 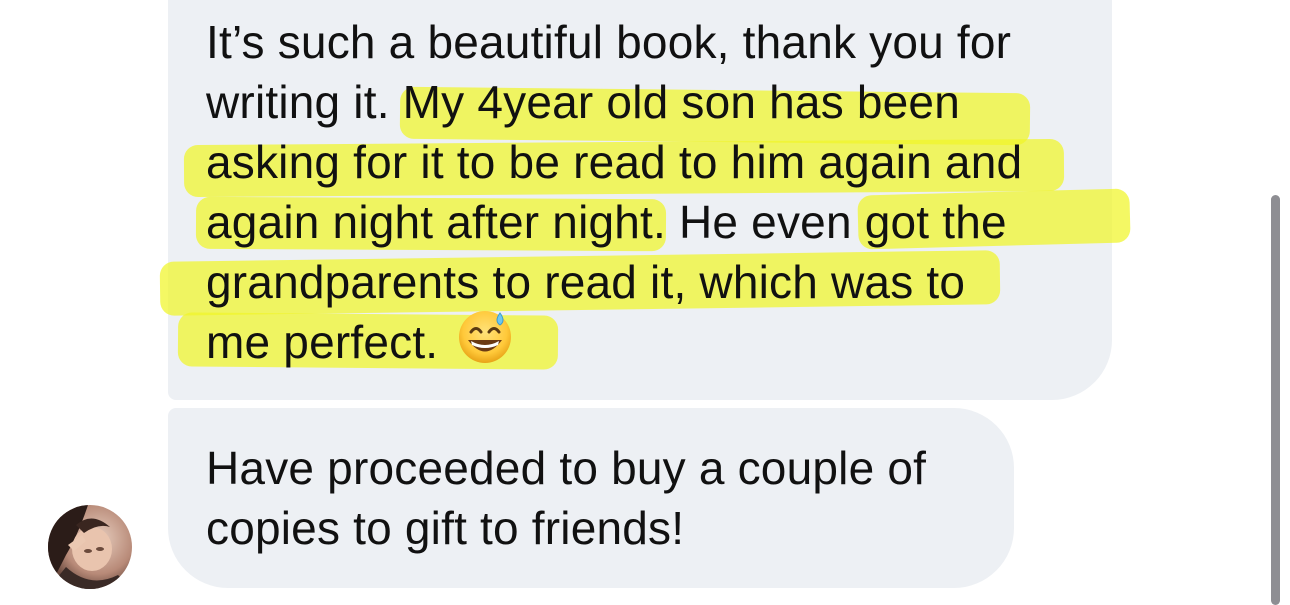 What do you see at coordinates (586, 282) in the screenshot?
I see `message-line: grandparents to read it, which was to` at bounding box center [586, 282].